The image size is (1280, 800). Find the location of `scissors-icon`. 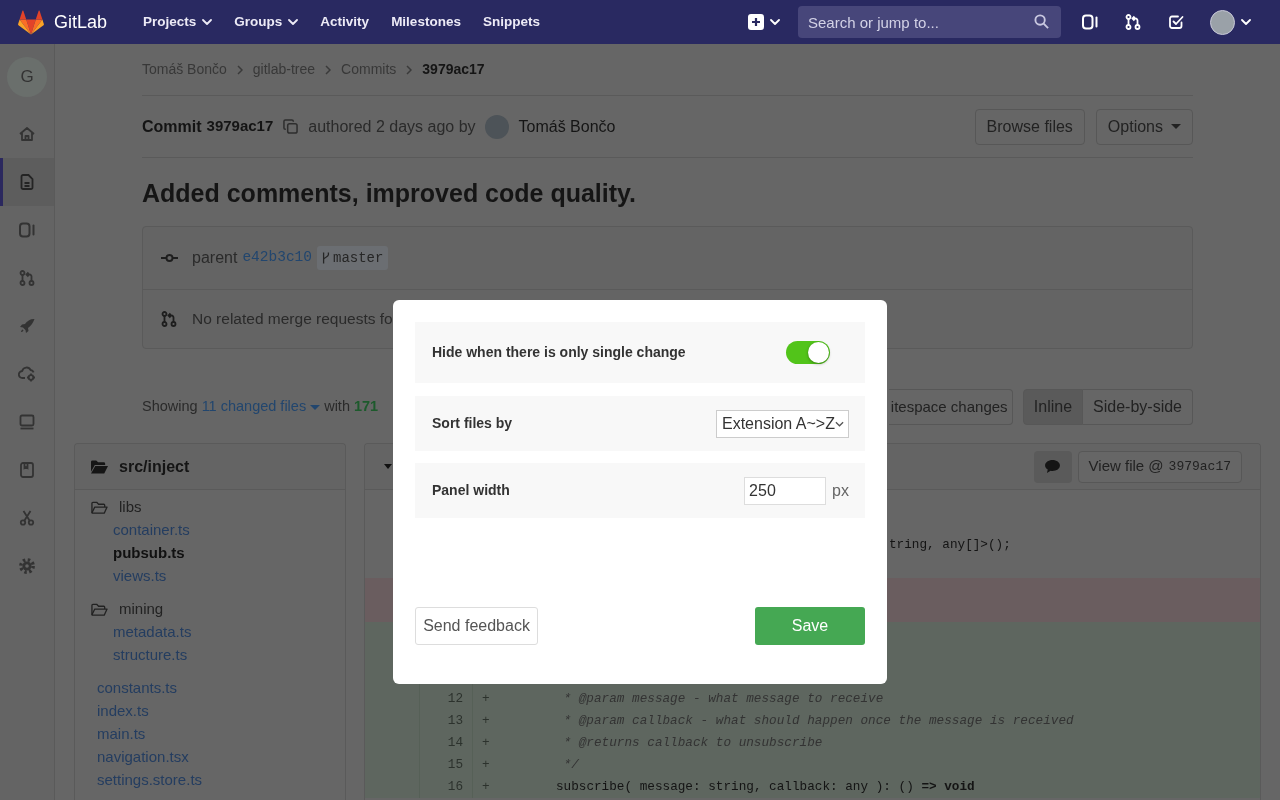

scissors-icon is located at coordinates (27, 518).